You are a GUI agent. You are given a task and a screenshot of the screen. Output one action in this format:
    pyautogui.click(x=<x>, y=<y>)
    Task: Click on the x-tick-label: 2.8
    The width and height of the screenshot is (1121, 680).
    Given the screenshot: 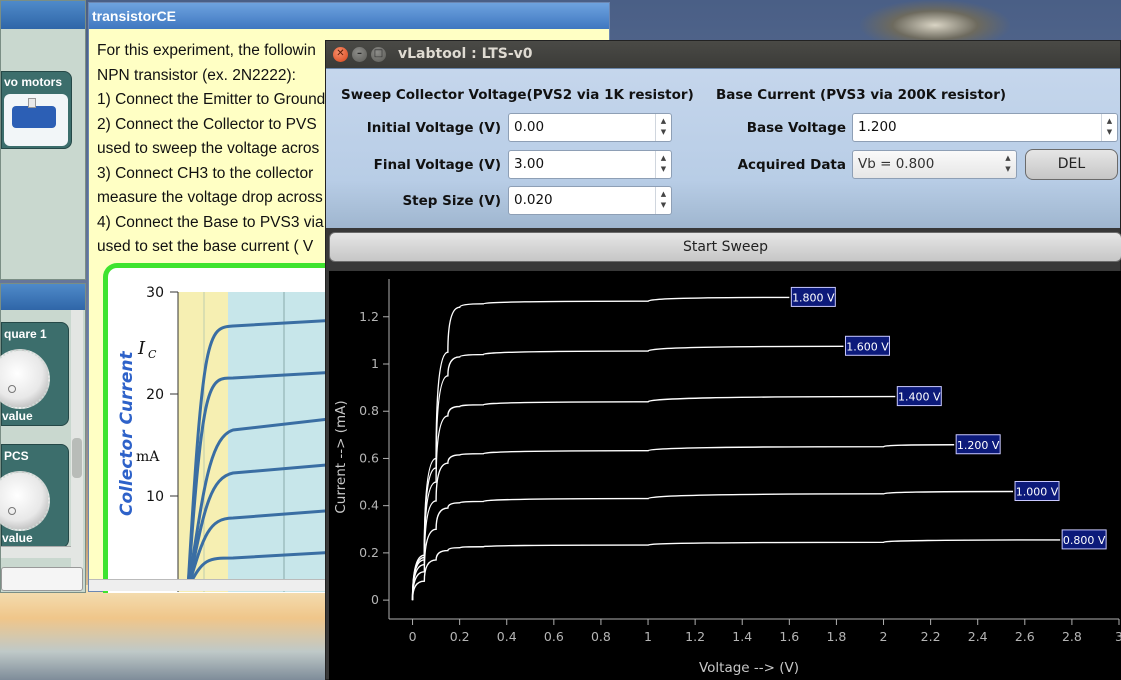 What is the action you would take?
    pyautogui.click(x=1072, y=636)
    